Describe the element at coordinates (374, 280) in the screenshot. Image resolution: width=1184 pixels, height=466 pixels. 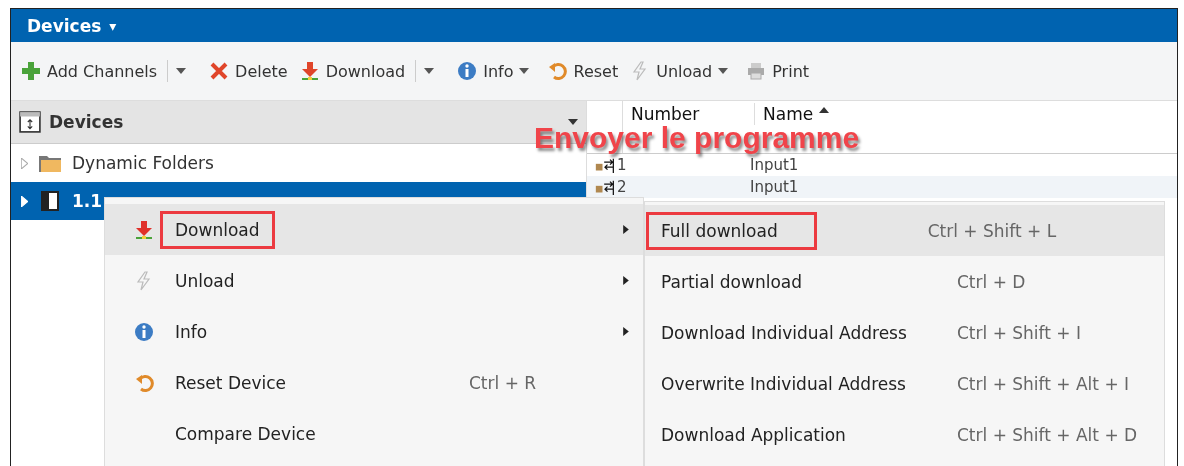
I see `menu-item: Unload` at that location.